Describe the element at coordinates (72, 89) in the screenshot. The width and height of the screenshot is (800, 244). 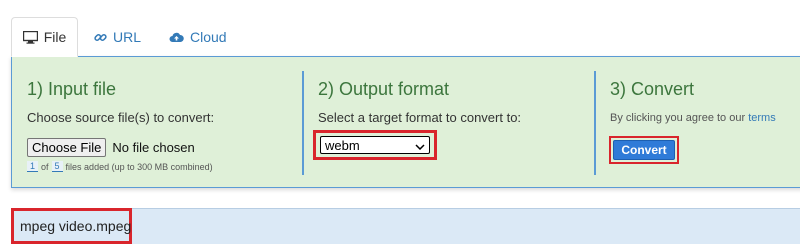
I see `input-file-title: 1) Input file` at that location.